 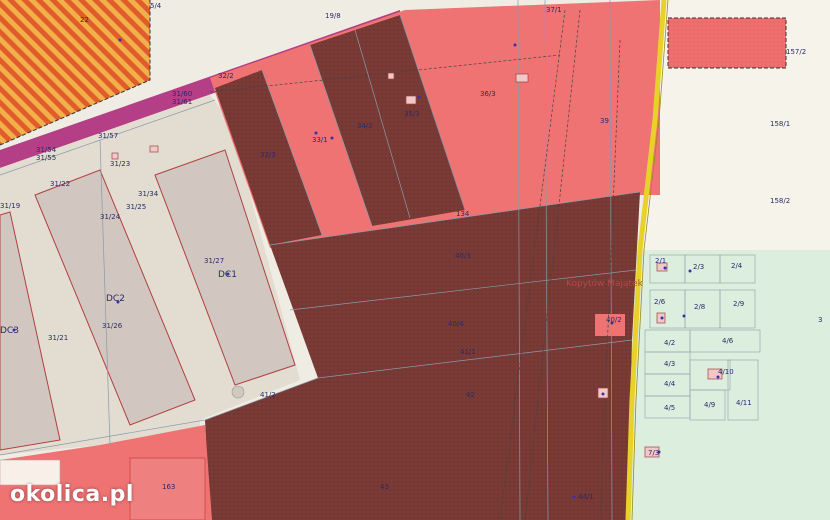 What do you see at coordinates (238, 392) in the screenshot?
I see `roundabout` at bounding box center [238, 392].